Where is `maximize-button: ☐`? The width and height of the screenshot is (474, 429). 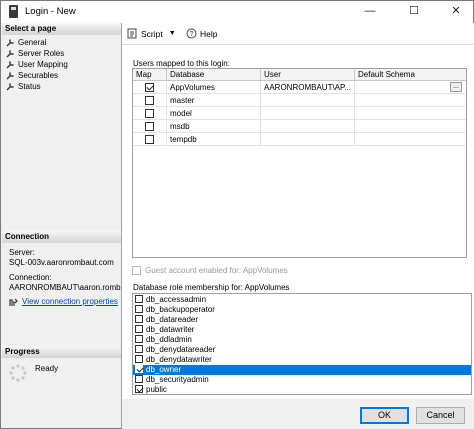
maximize-button: ☐ is located at coordinates (414, 12).